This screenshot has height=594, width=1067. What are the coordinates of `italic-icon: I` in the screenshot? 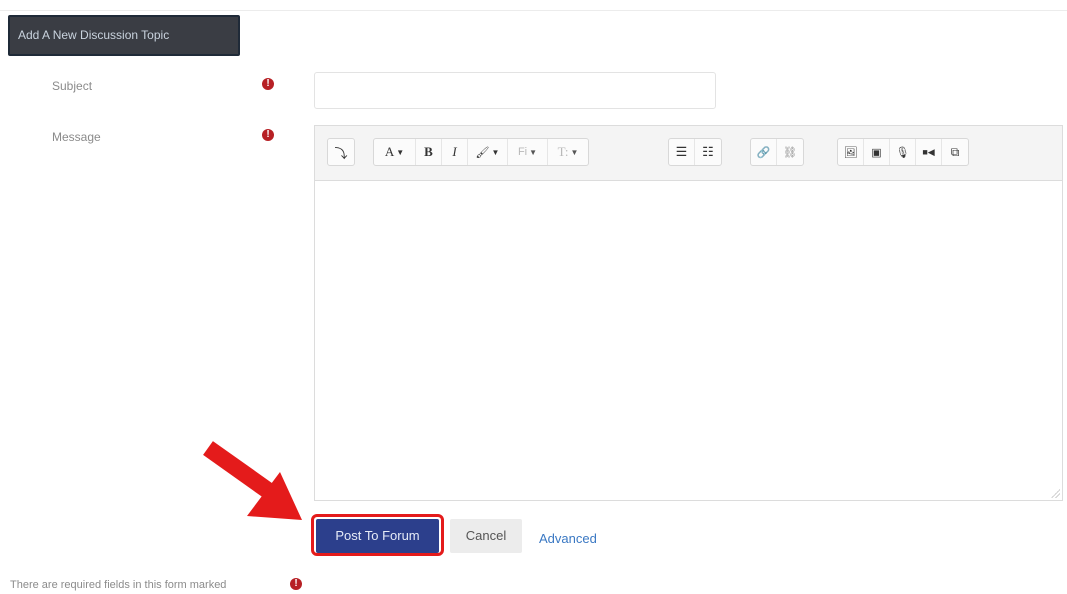 It's located at (454, 151).